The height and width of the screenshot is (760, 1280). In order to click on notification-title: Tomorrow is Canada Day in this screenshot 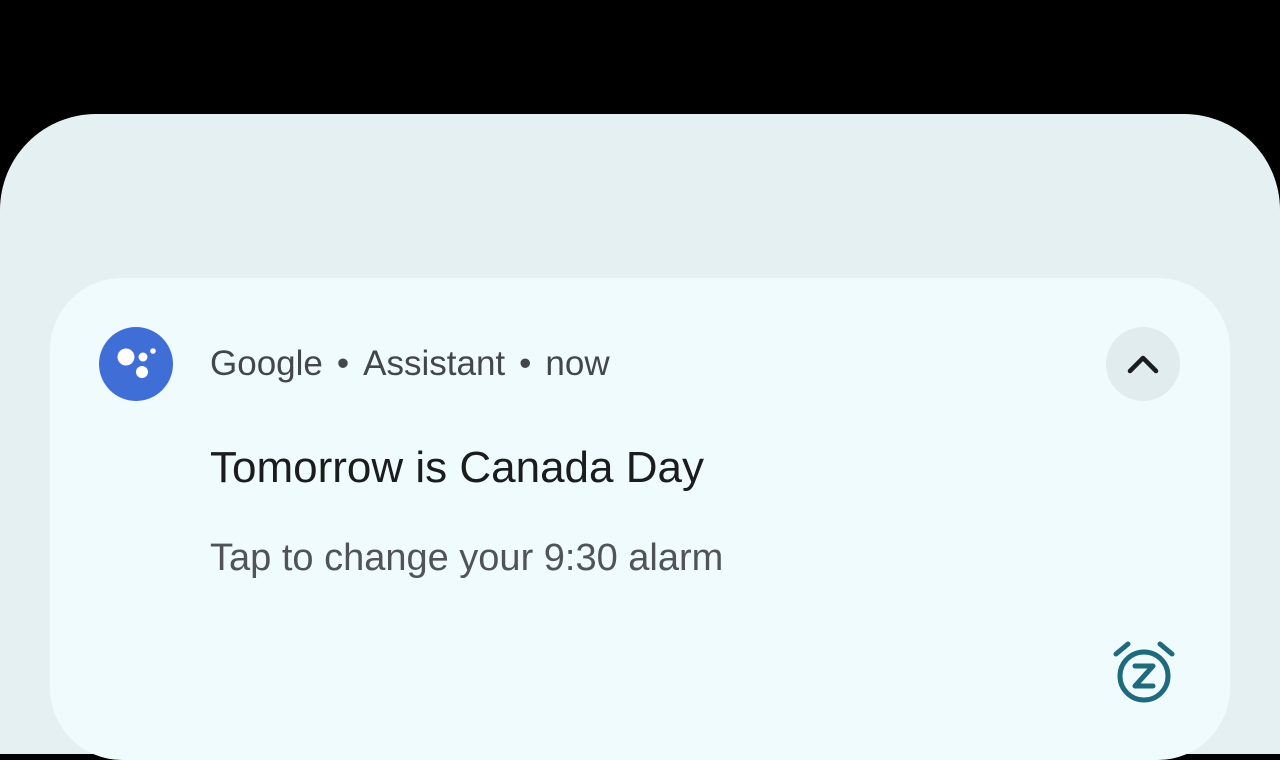, I will do `click(457, 467)`.